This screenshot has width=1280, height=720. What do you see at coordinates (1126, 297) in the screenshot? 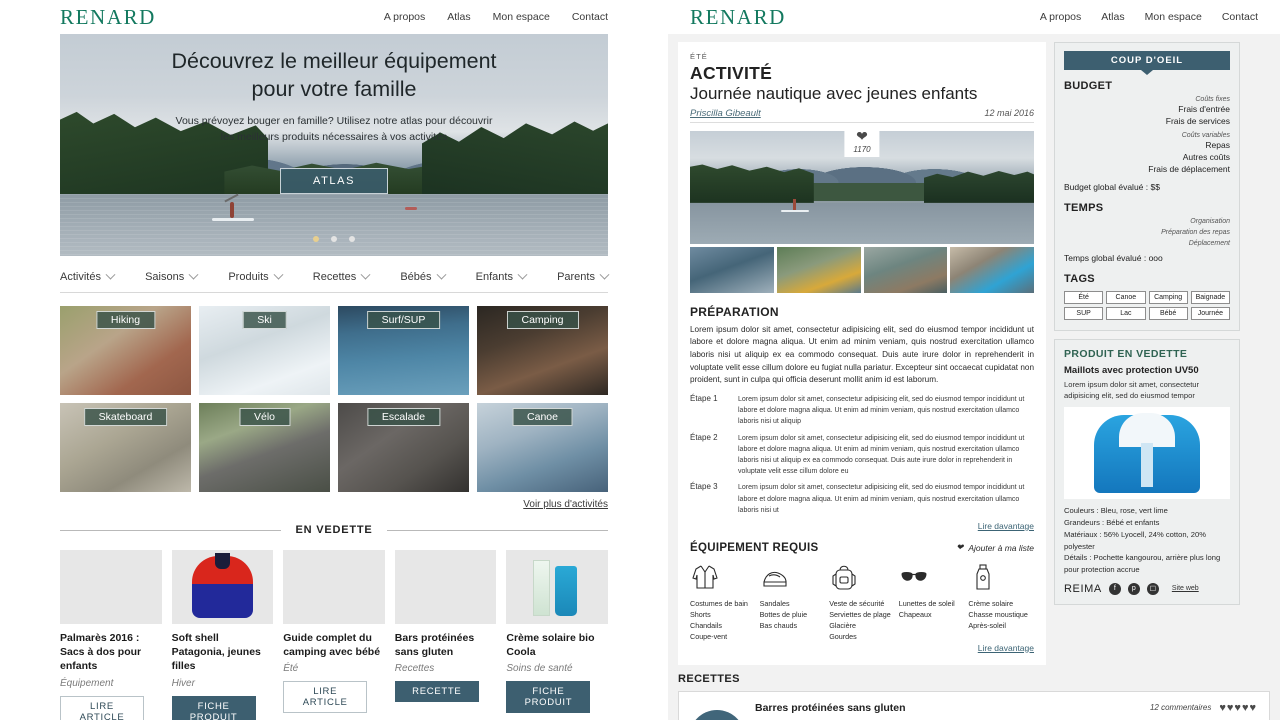
I see `tag-canoe: Canoe` at bounding box center [1126, 297].